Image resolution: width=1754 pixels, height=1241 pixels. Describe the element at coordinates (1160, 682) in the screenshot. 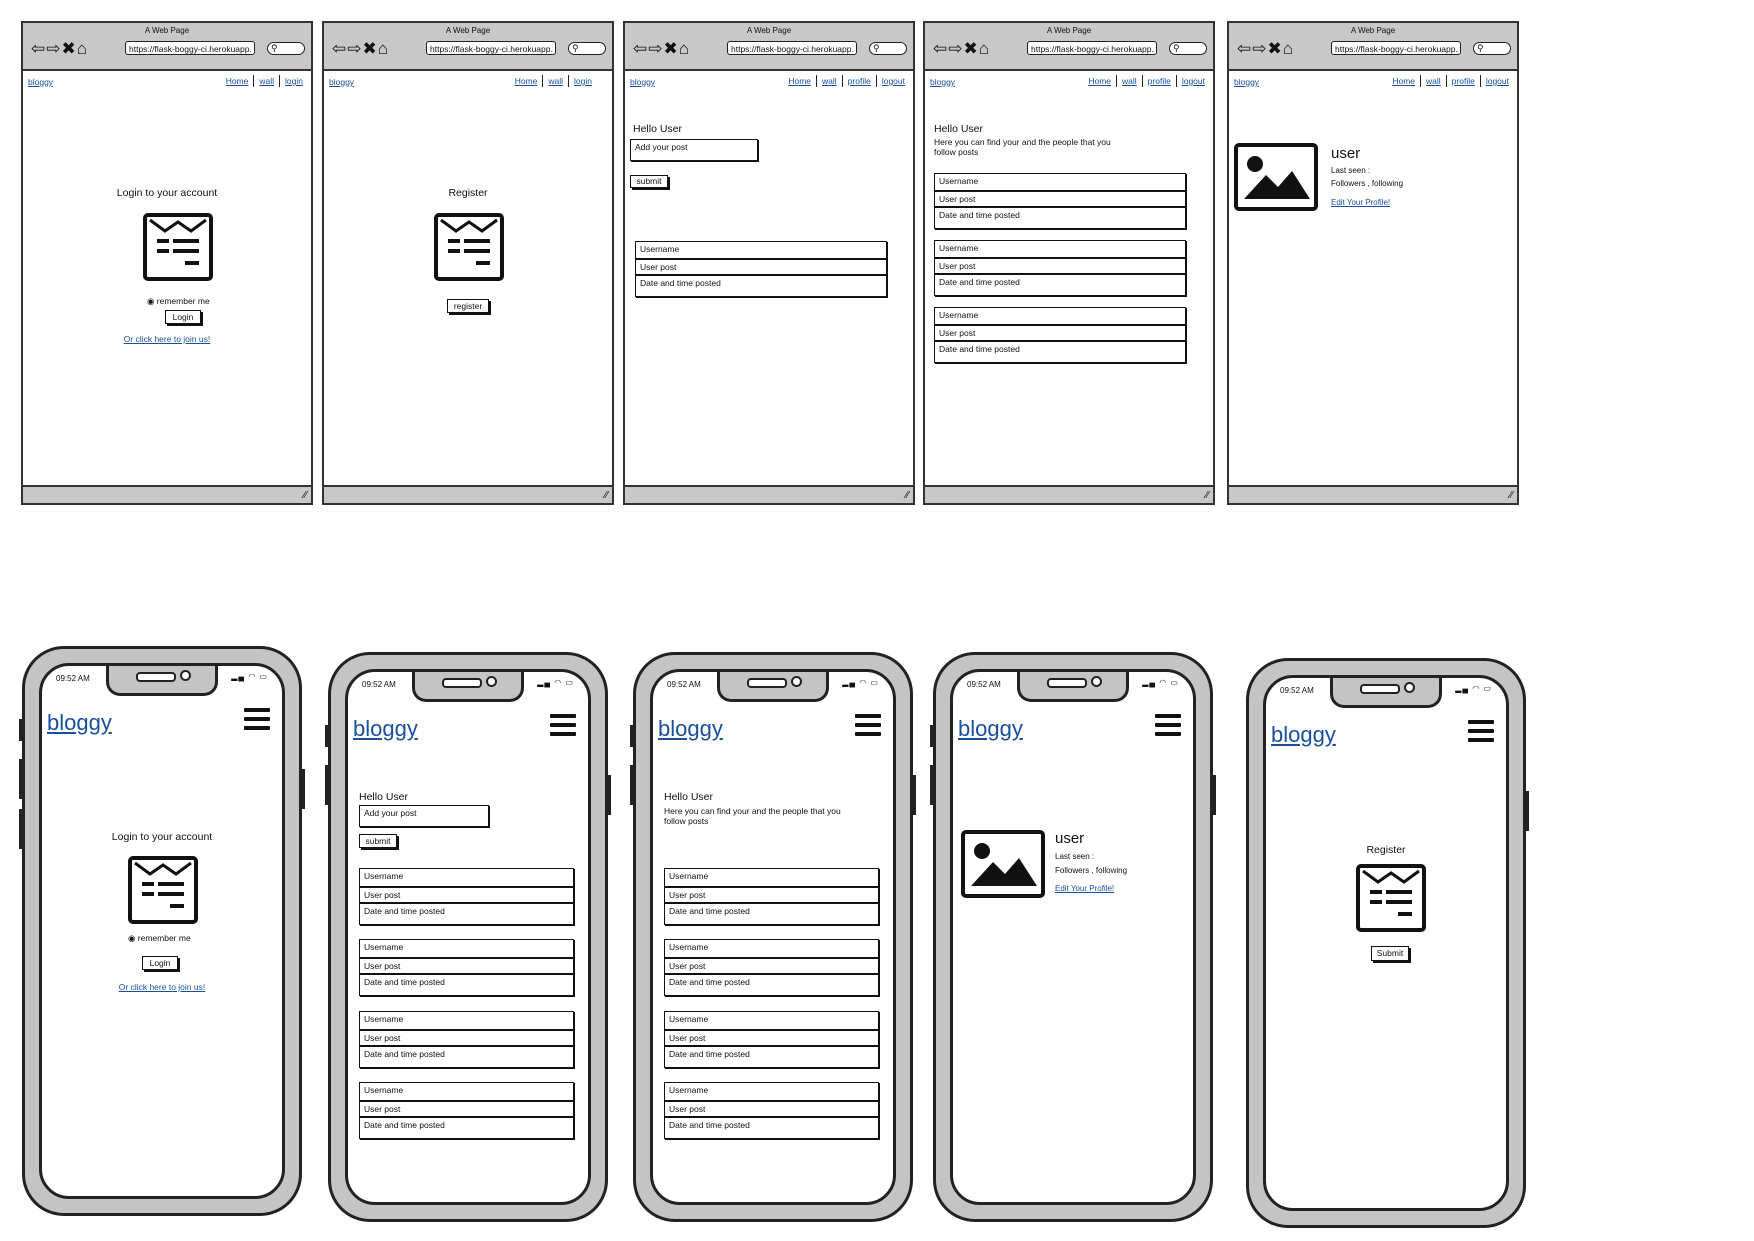

I see `signal-wifi-battery-icon: ▂▄ ◠ ▭` at that location.